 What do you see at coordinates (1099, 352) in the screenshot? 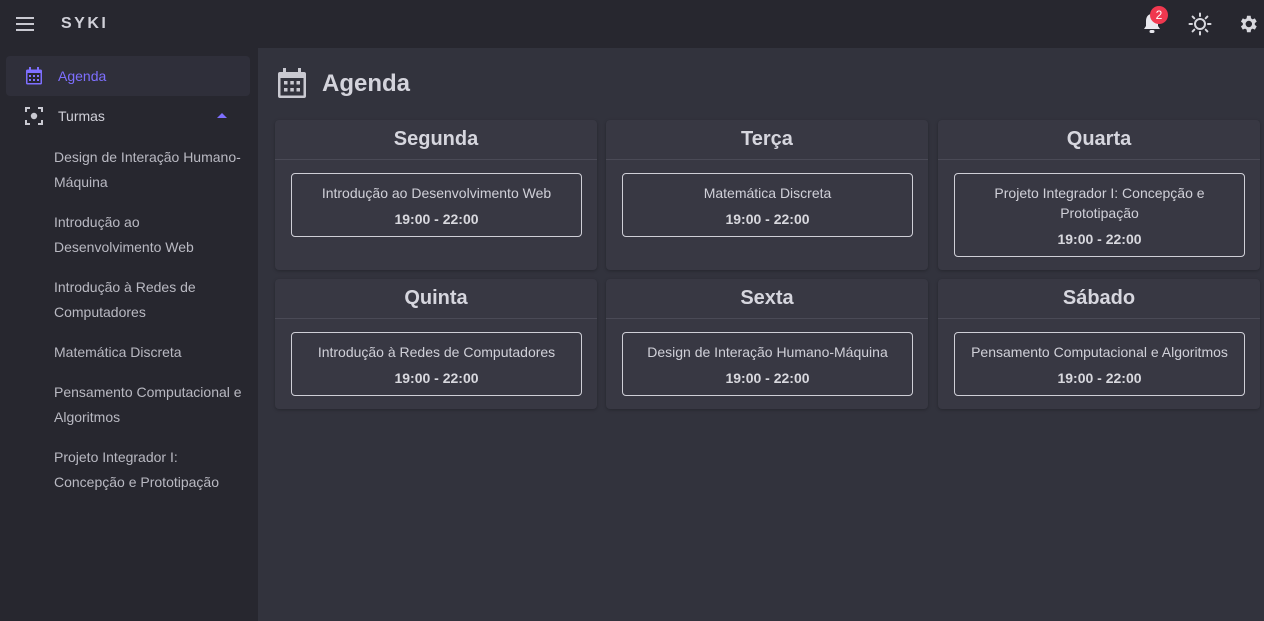
I see `class-name: Pensamento Computacional e Algoritmos` at bounding box center [1099, 352].